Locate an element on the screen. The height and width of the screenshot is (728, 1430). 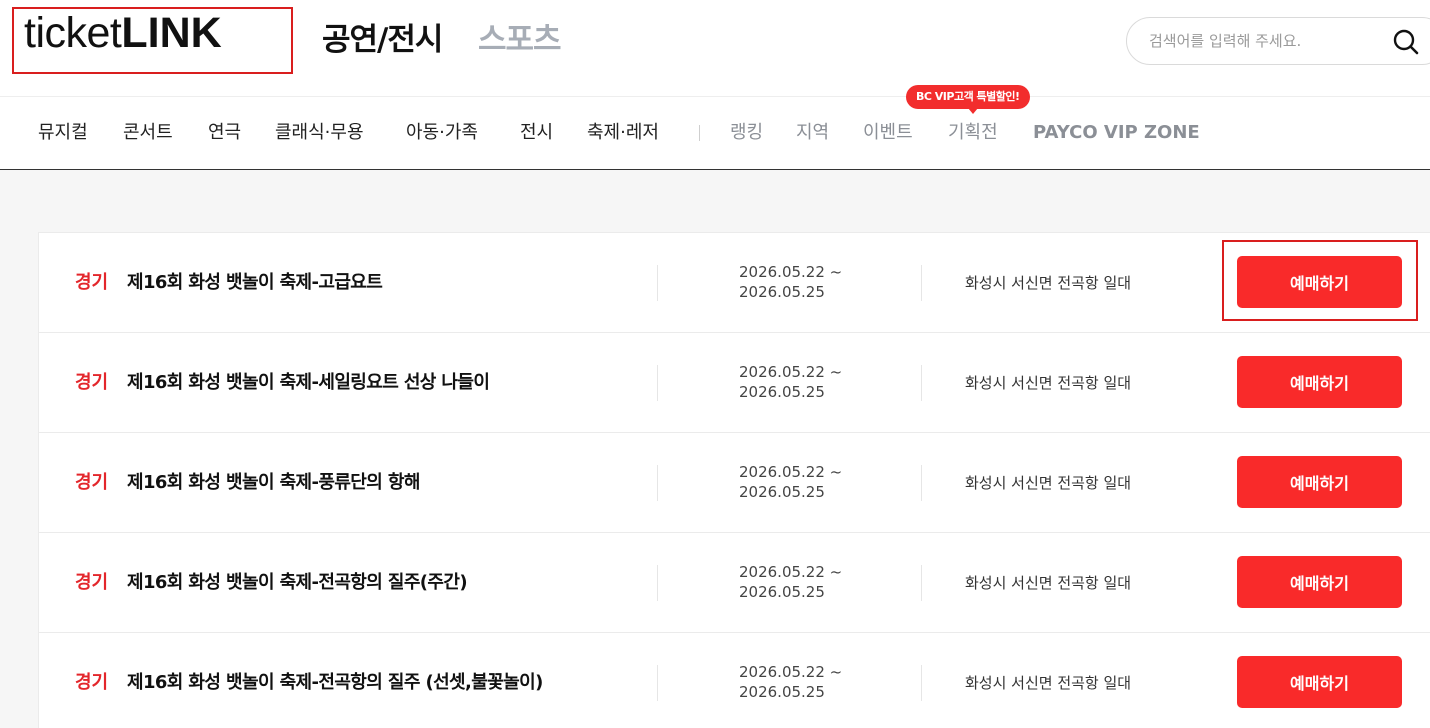
logo-text-bold: LINK is located at coordinates (171, 33).